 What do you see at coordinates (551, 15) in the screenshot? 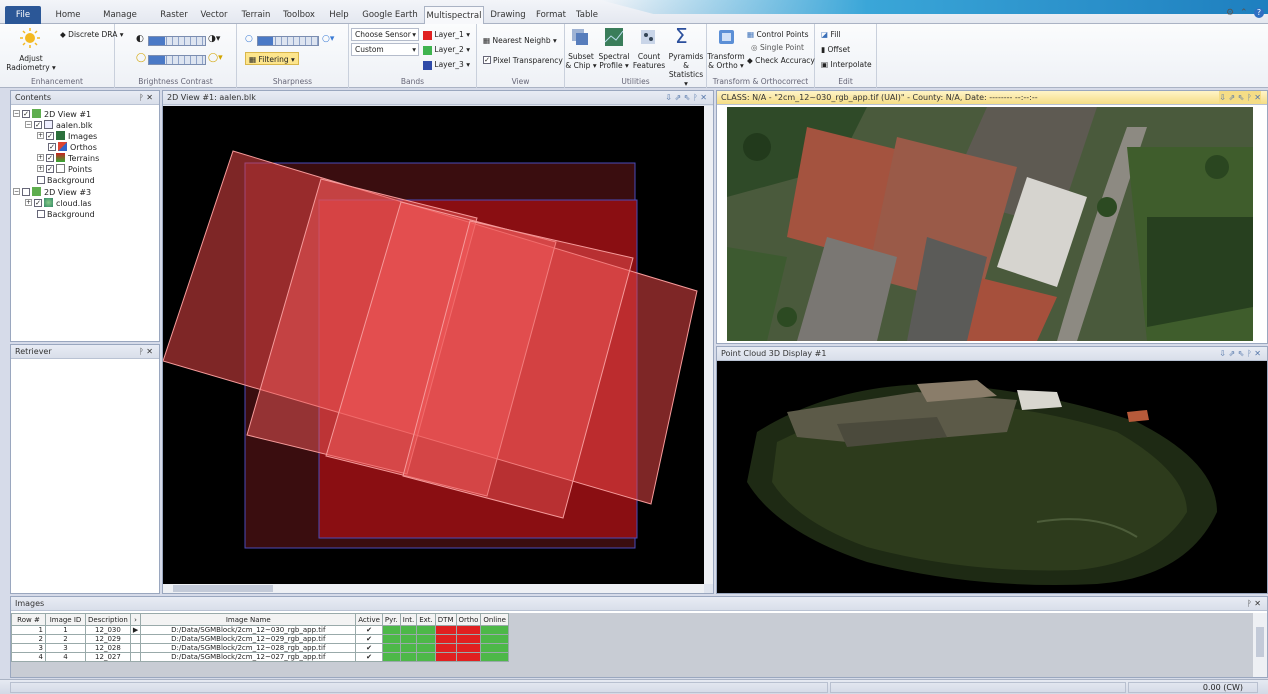
I see `tab-format: Format` at bounding box center [551, 15].